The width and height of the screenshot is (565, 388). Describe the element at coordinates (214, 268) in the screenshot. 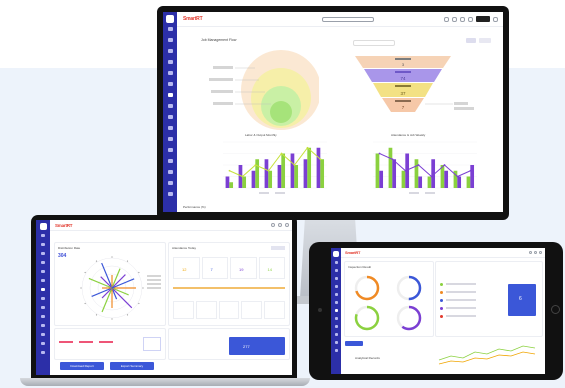

I see `stat-card: 7` at that location.